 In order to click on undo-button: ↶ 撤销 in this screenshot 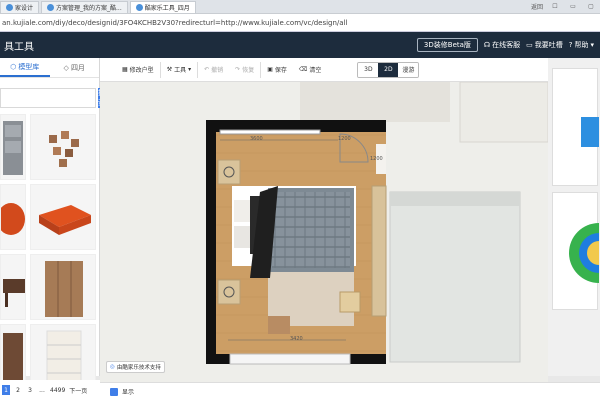, I will do `click(213, 70)`.